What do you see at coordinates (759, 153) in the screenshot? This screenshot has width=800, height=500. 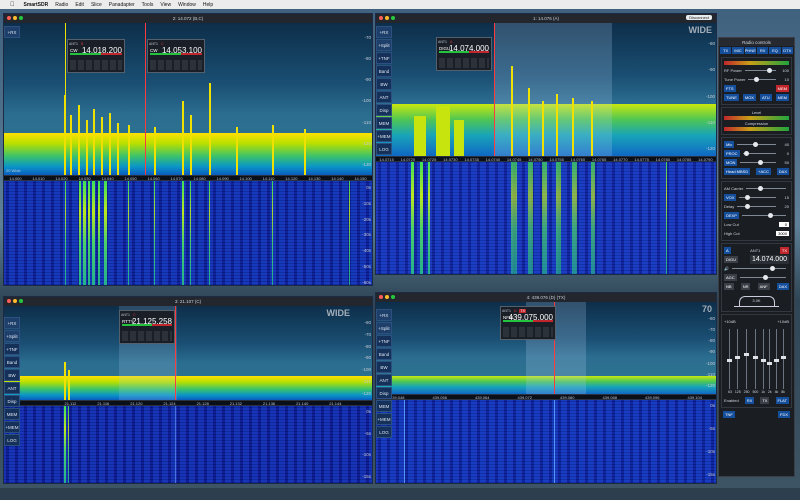 I see `proc-slider` at bounding box center [759, 153].